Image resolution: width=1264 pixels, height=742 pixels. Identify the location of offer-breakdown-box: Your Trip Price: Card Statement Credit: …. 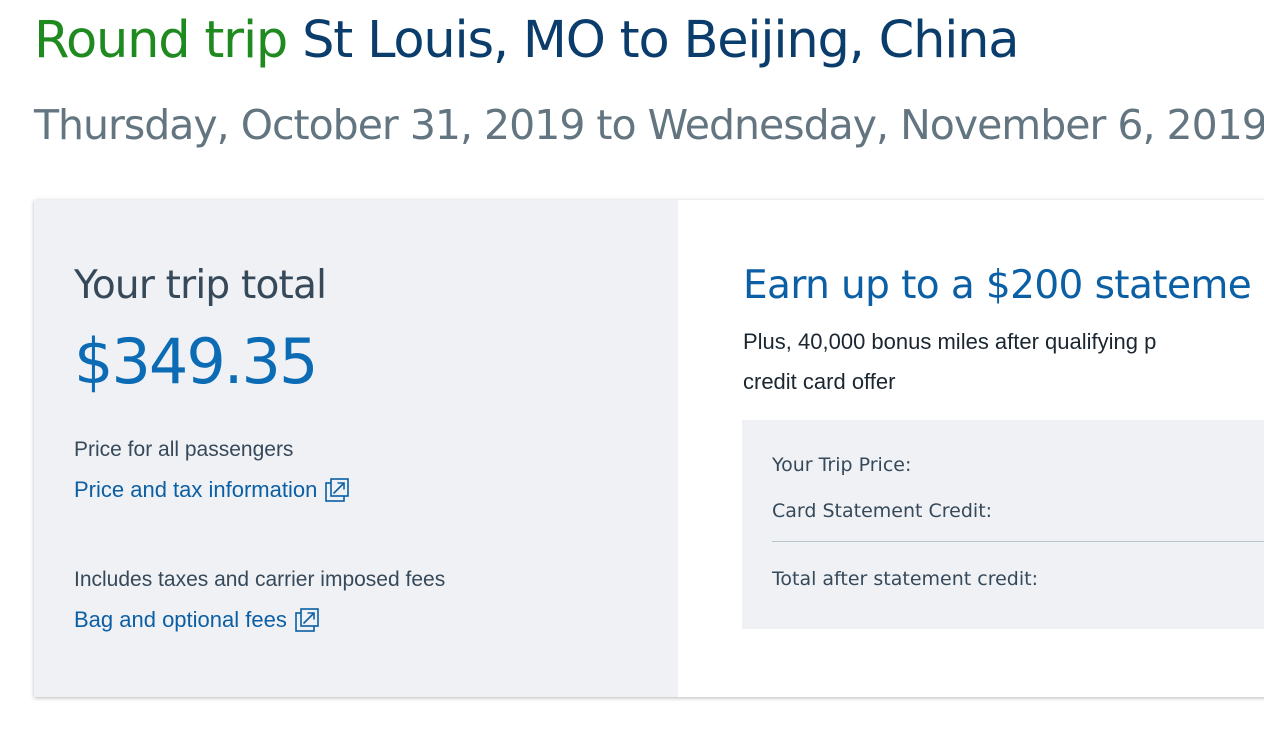
(1003, 524).